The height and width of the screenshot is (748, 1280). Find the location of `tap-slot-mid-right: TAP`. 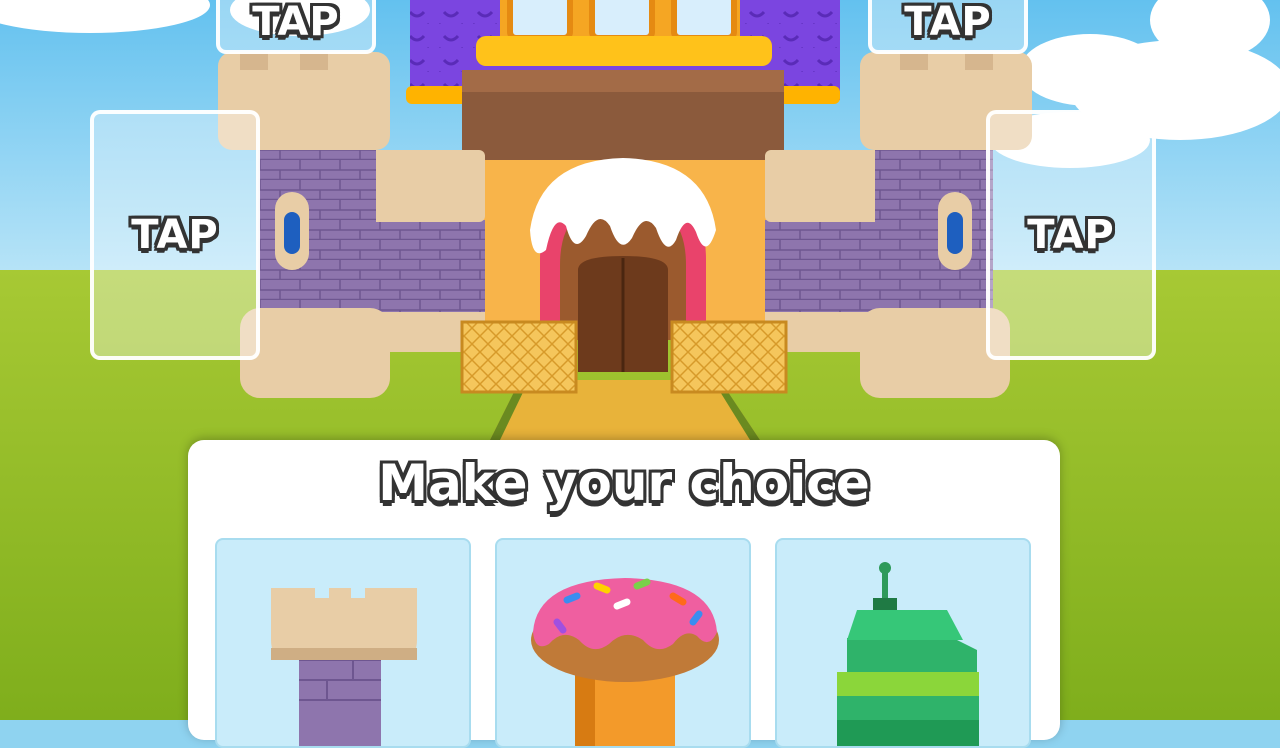

tap-slot-mid-right: TAP is located at coordinates (1071, 235).